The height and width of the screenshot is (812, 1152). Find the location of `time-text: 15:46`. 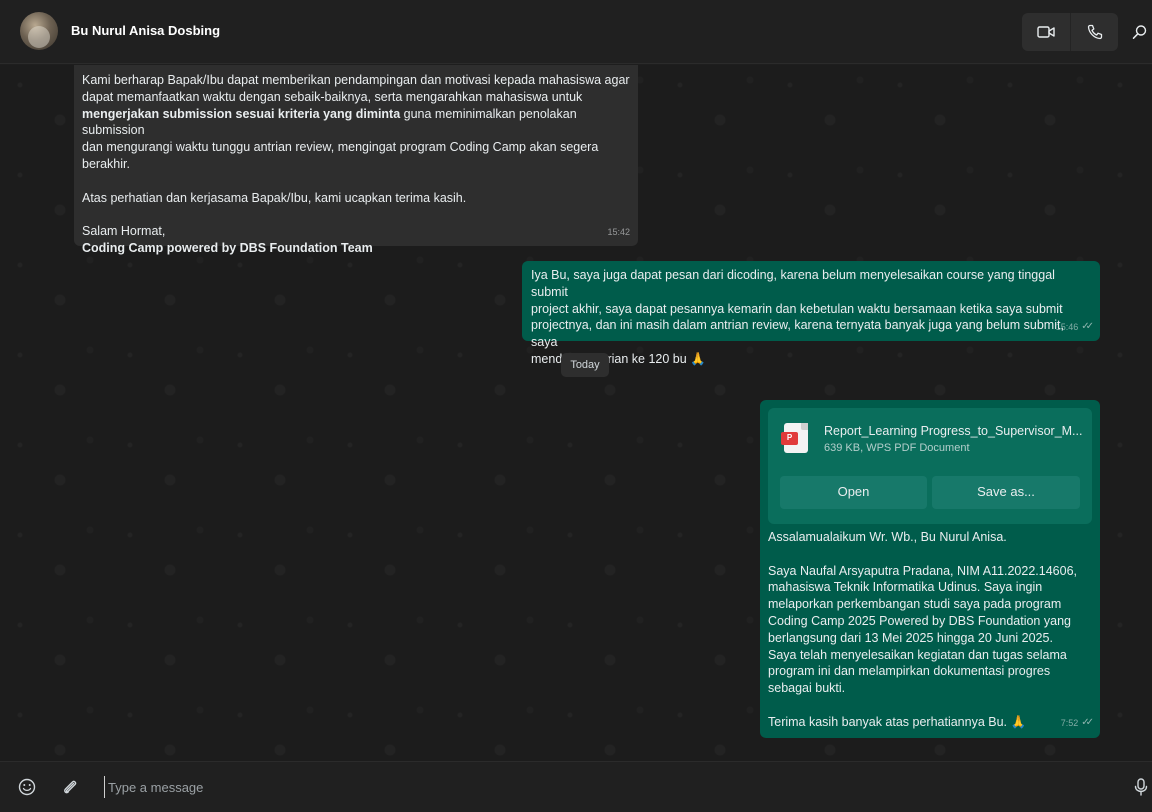

time-text: 15:46 is located at coordinates (1067, 327).